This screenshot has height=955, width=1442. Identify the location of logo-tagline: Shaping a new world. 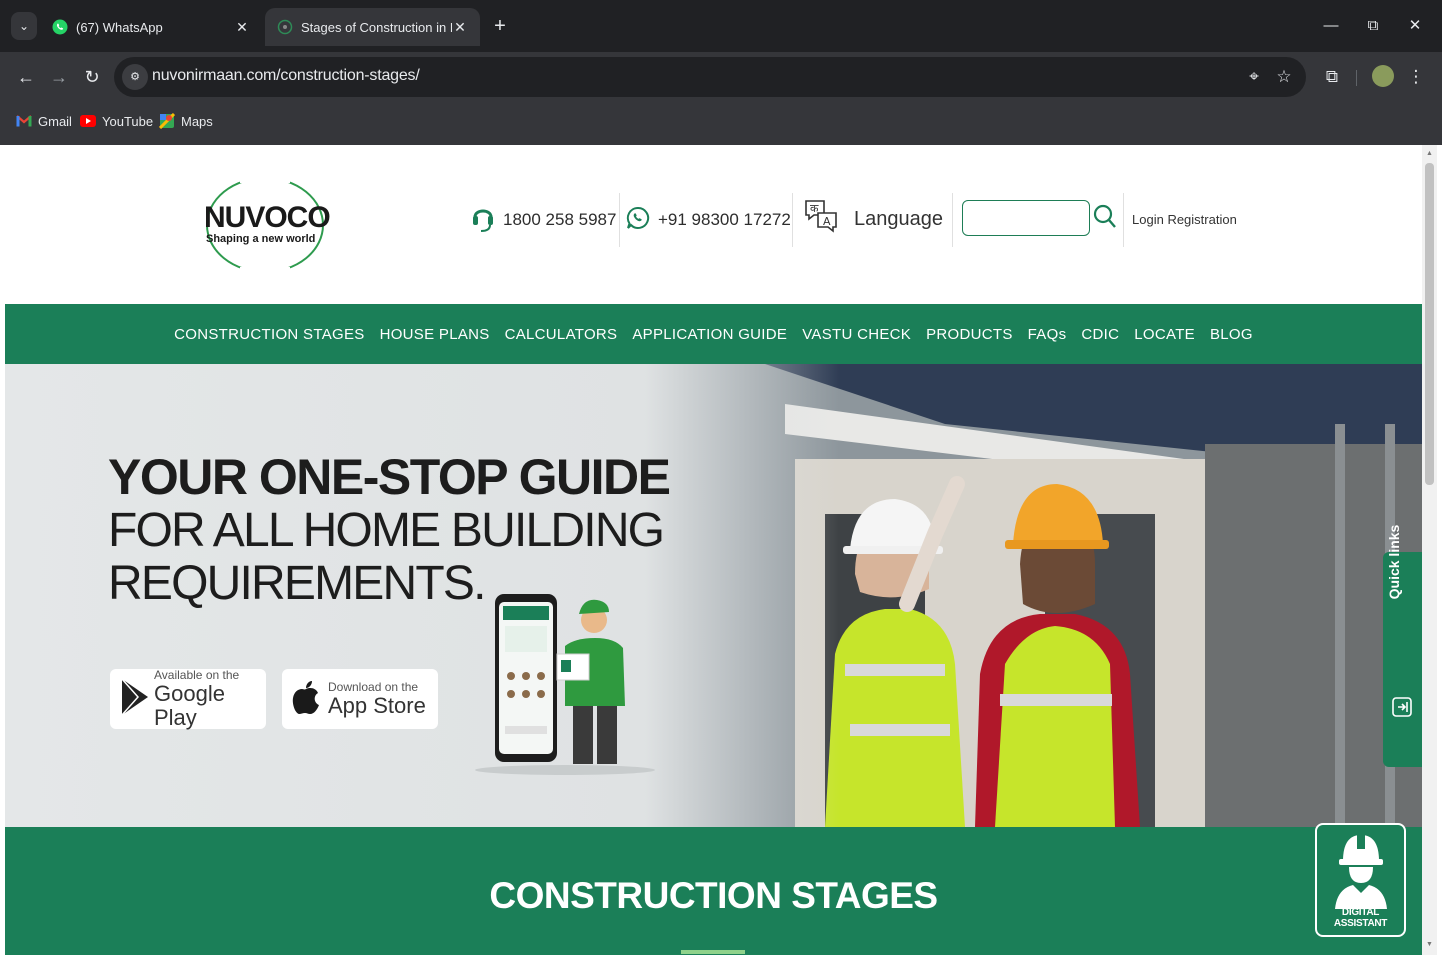
(261, 239).